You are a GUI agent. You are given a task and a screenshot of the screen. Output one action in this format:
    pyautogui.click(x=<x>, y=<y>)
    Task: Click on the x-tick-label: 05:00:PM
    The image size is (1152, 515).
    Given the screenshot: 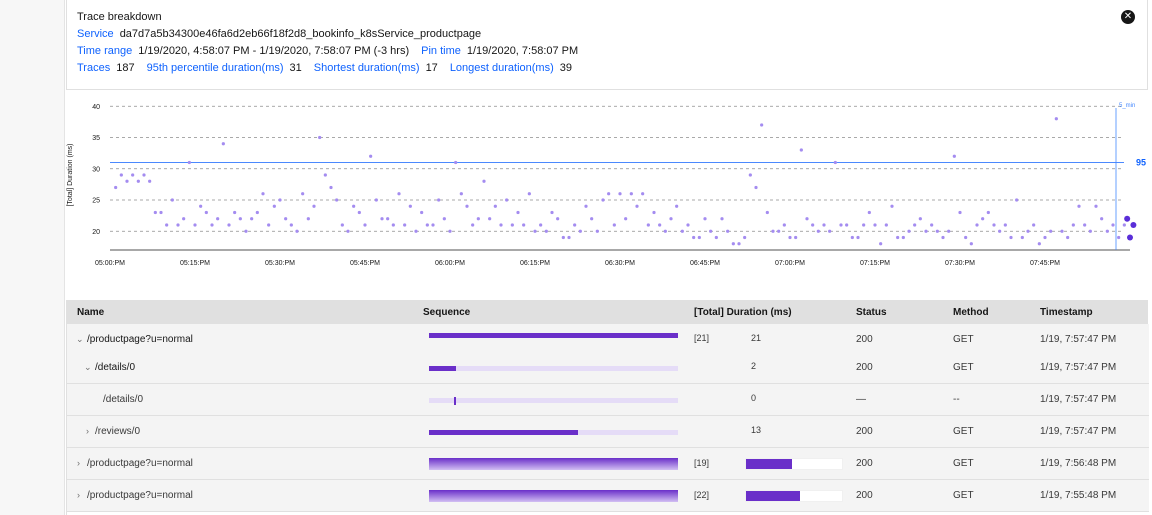 What is the action you would take?
    pyautogui.click(x=110, y=263)
    